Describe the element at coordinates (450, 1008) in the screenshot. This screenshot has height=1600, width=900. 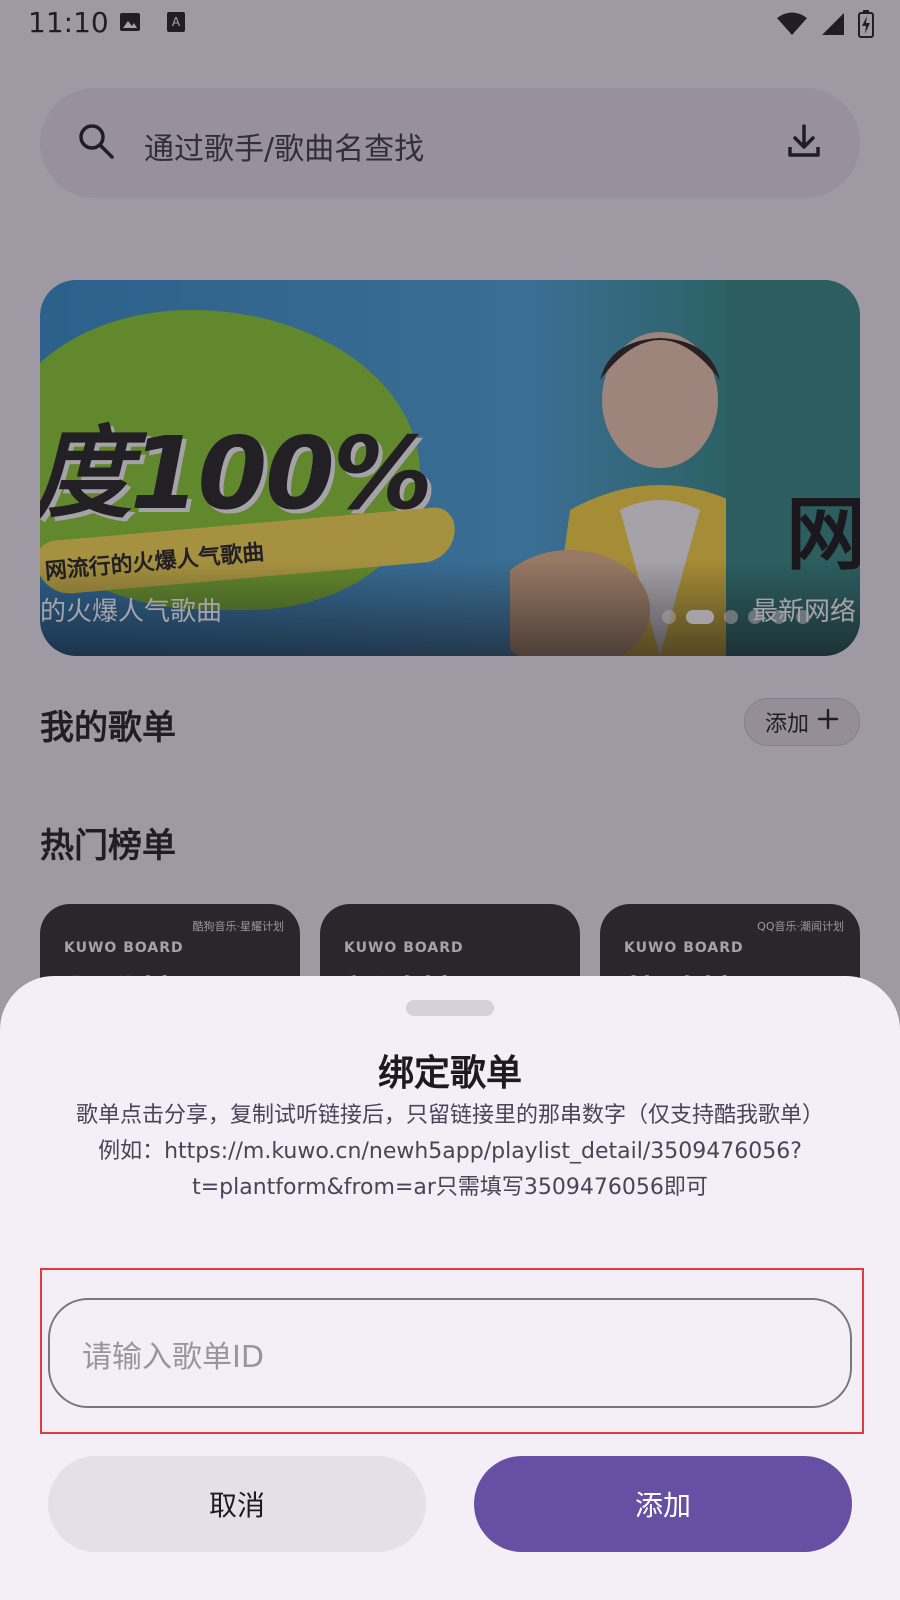
I see `sheet-drag-handle` at that location.